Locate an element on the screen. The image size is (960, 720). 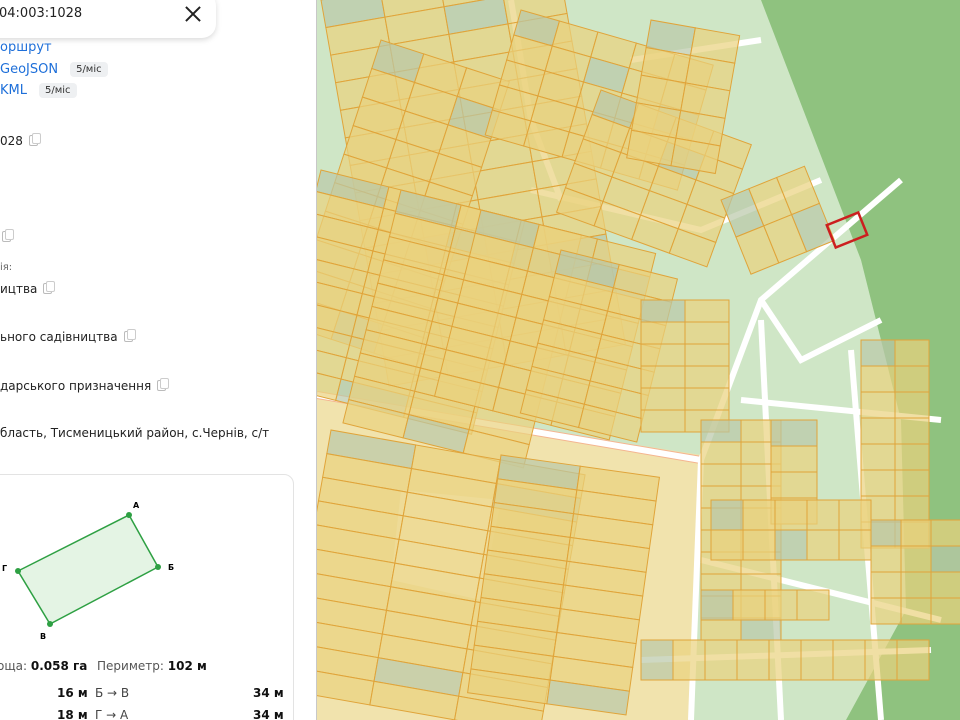
purpose-value: ьного садівництва is located at coordinates (68, 336).